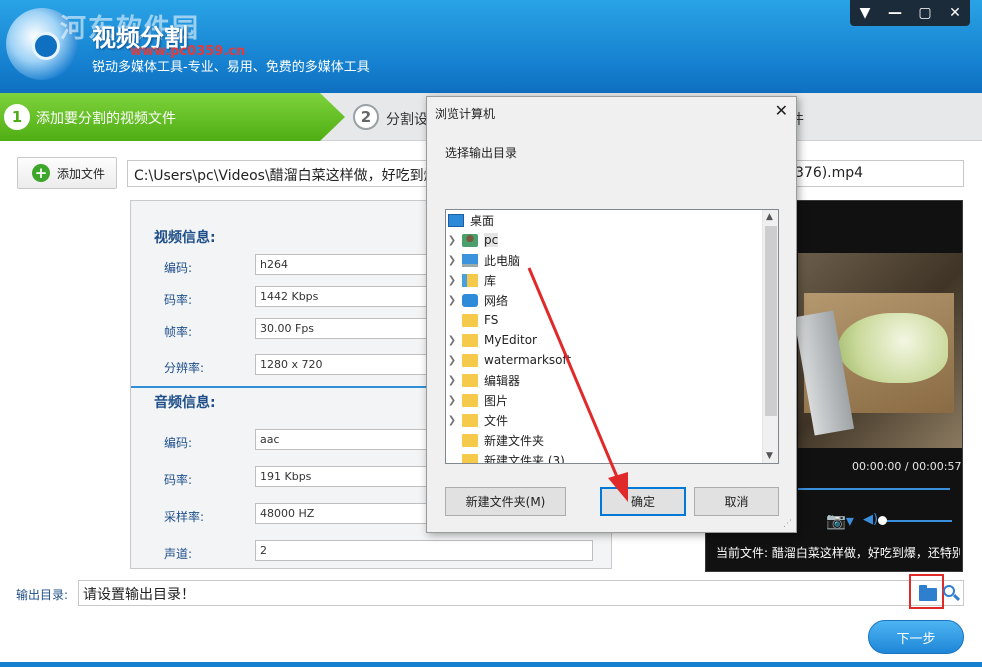 This screenshot has width=982, height=667. I want to click on resize-grip-icon: ⋰, so click(788, 524).